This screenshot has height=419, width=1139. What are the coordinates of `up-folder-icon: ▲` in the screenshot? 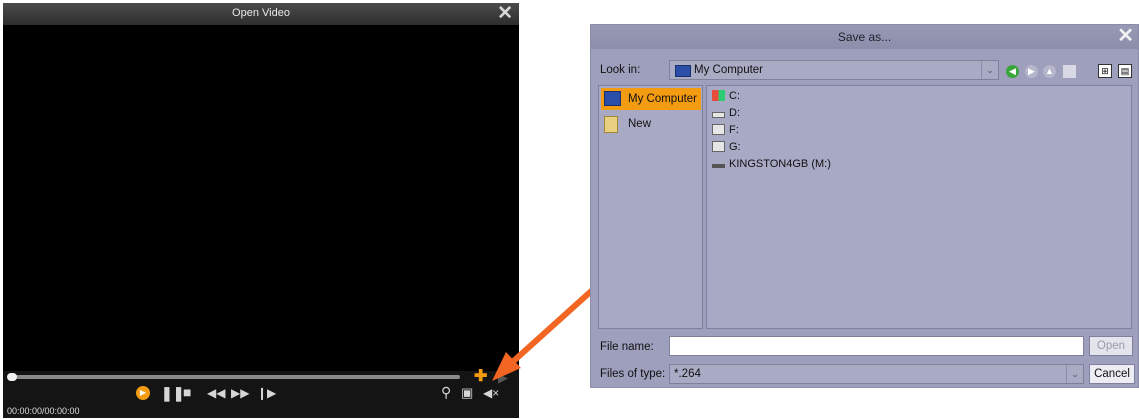 It's located at (1049, 71).